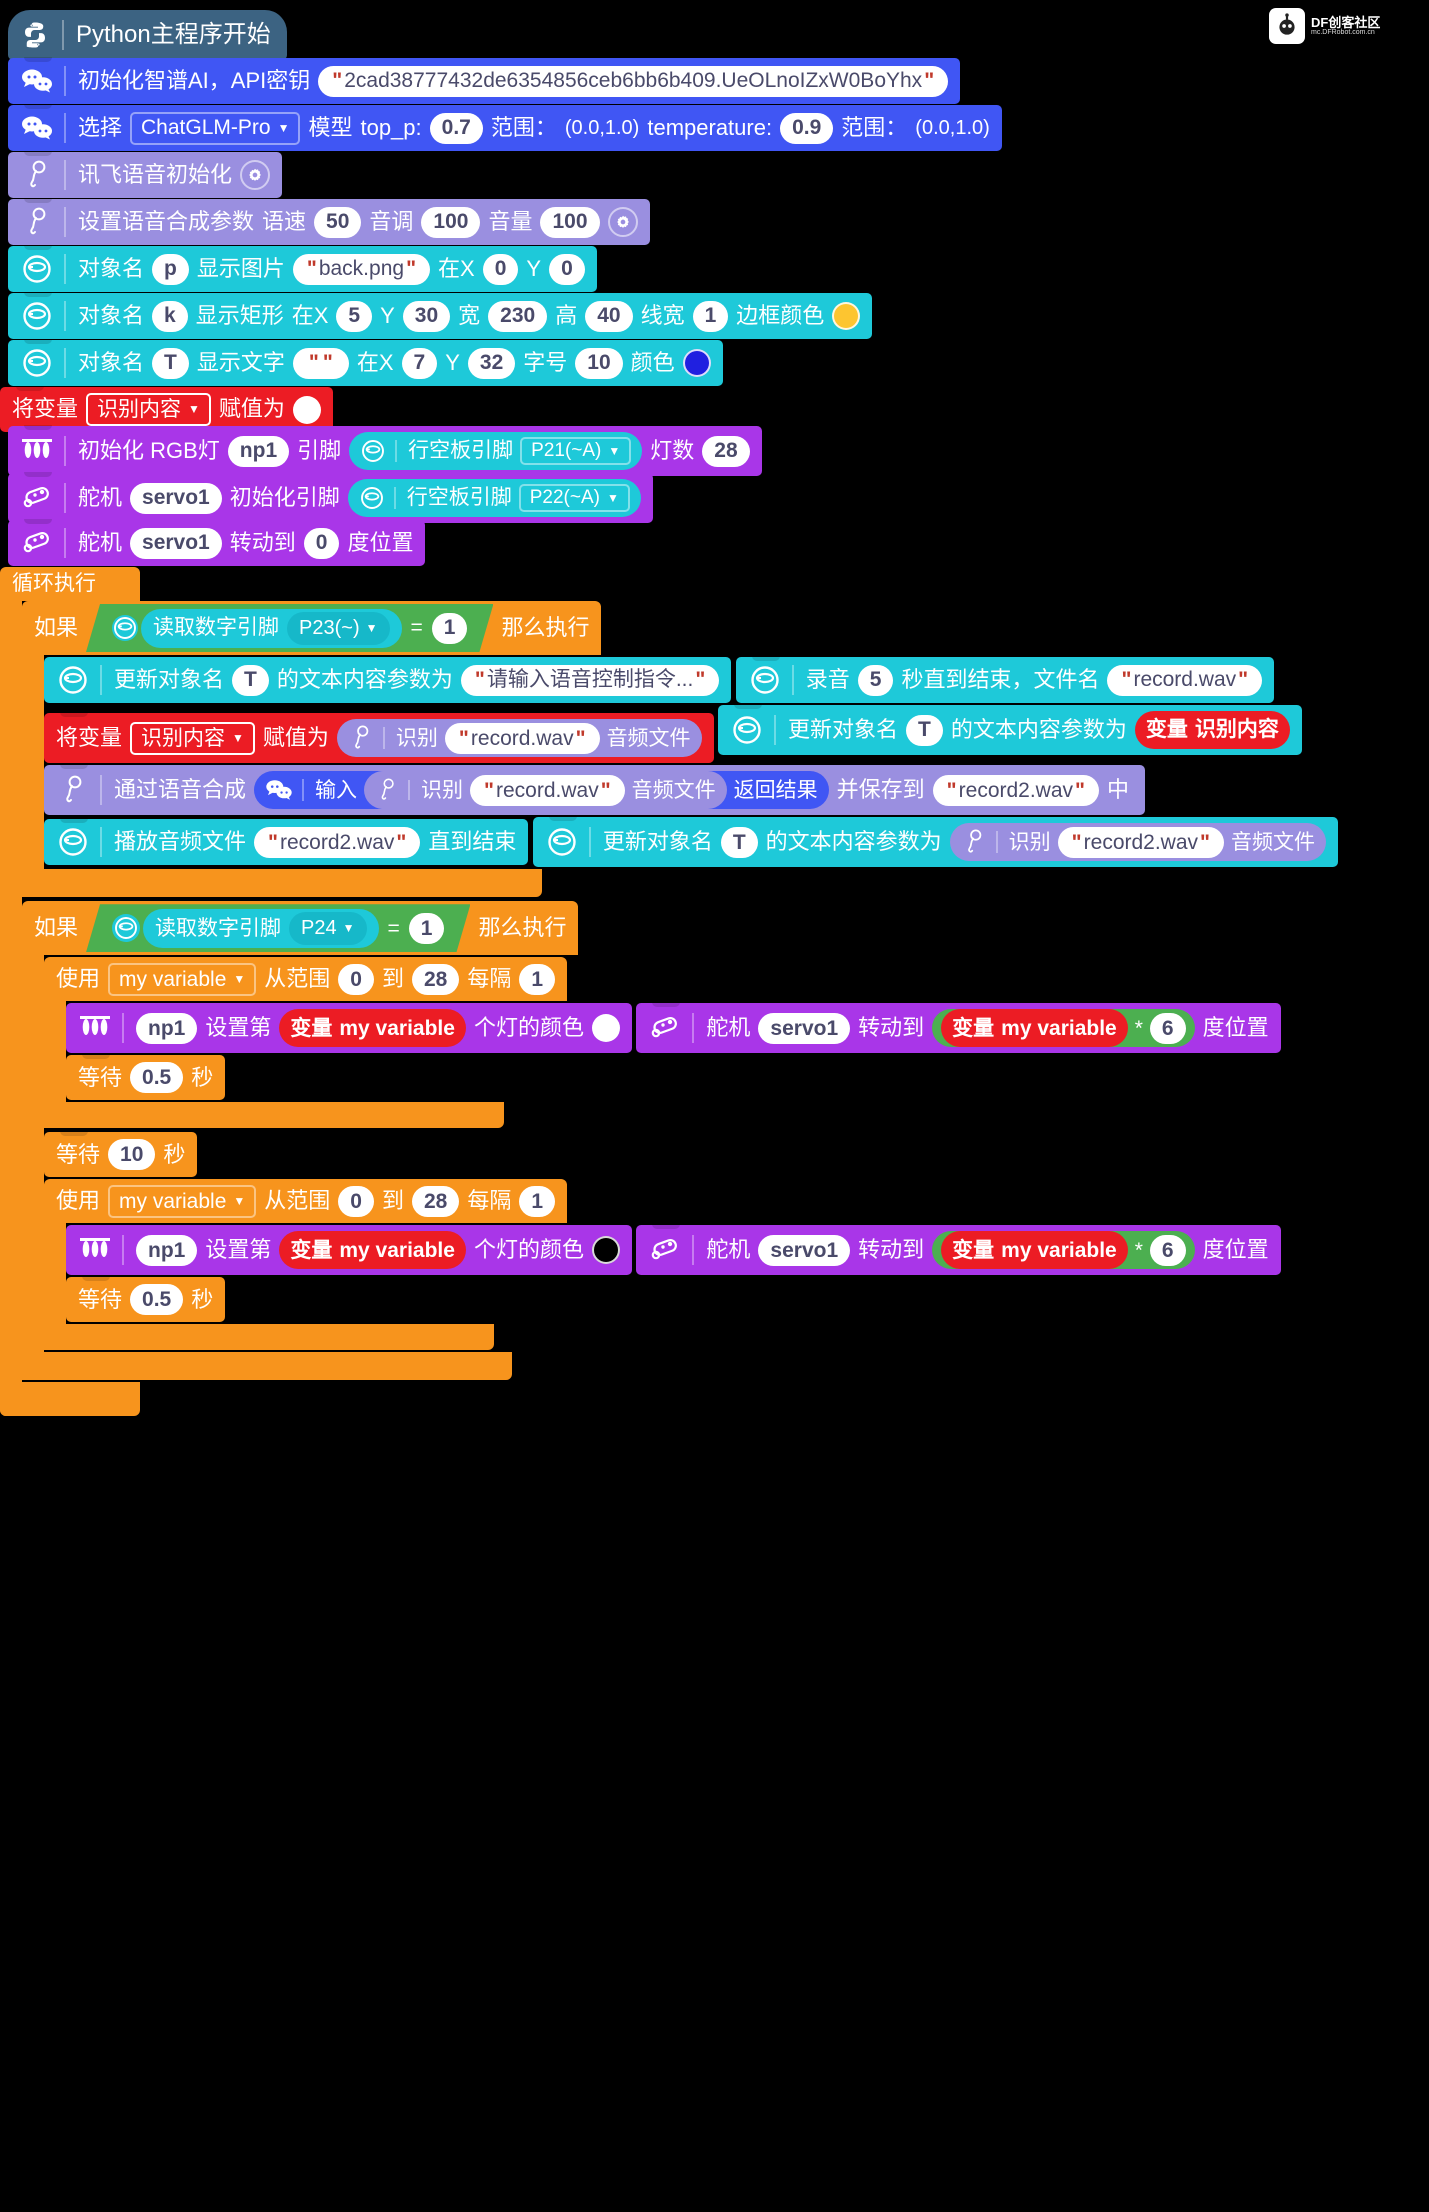  What do you see at coordinates (609, 316) in the screenshot?
I see `height-field: 40` at bounding box center [609, 316].